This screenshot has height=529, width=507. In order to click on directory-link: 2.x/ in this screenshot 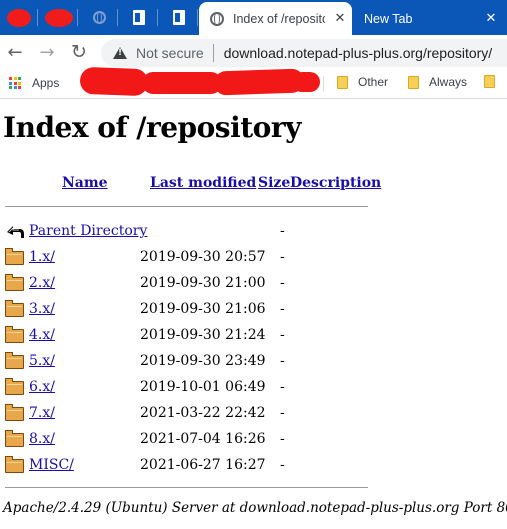, I will do `click(42, 283)`.